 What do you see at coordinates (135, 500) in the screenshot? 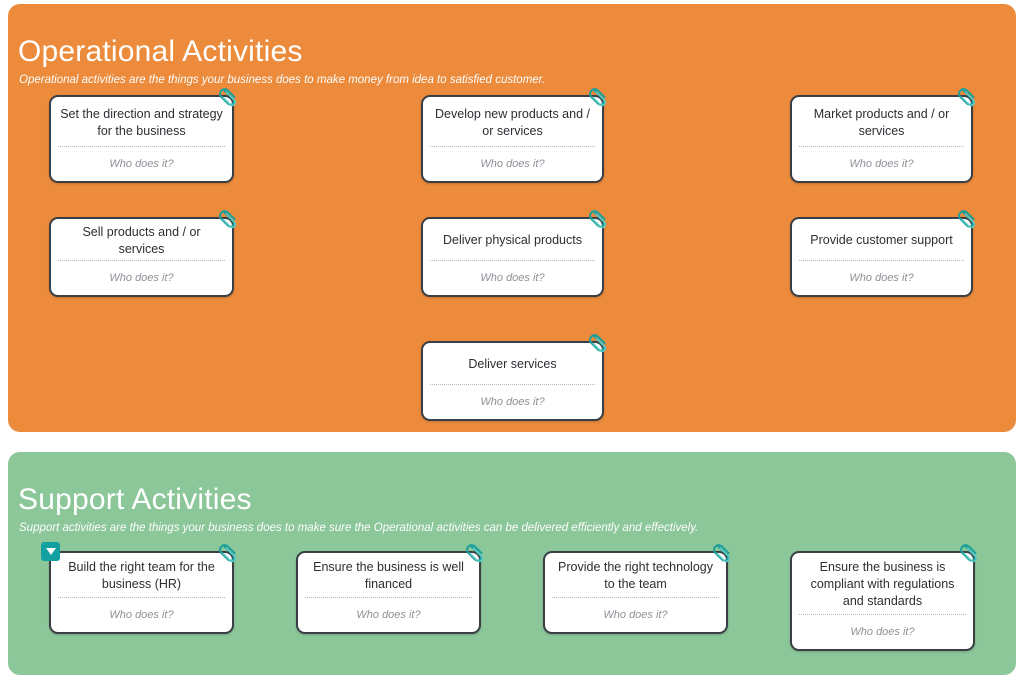
I see `support-section-title: Support Activities` at bounding box center [135, 500].